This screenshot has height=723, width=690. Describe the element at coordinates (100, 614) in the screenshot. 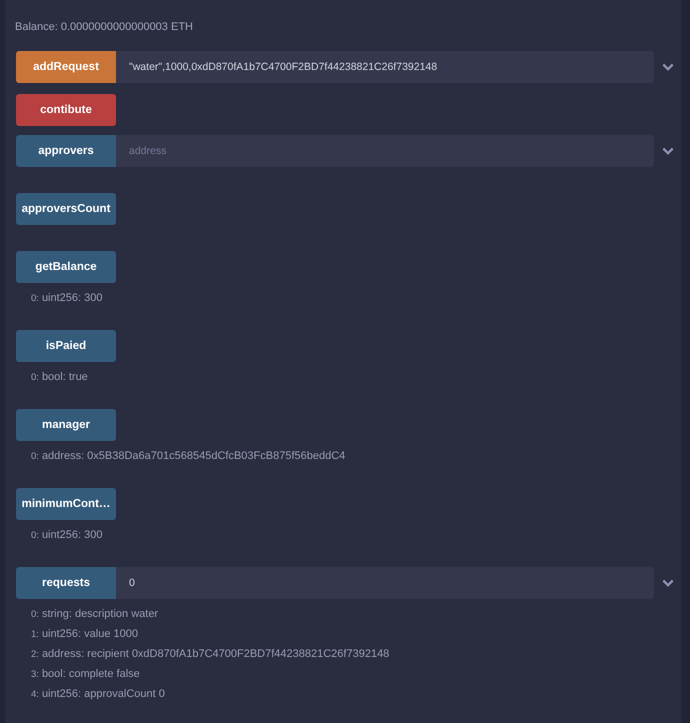

I see `output-value: string: description water` at that location.